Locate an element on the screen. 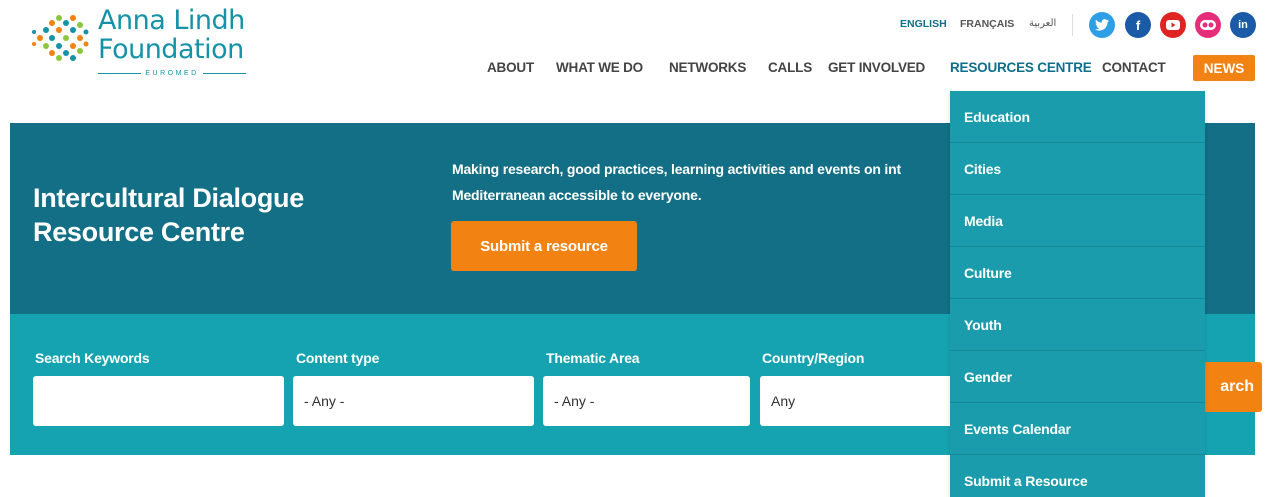  flickr-icon is located at coordinates (1208, 25).